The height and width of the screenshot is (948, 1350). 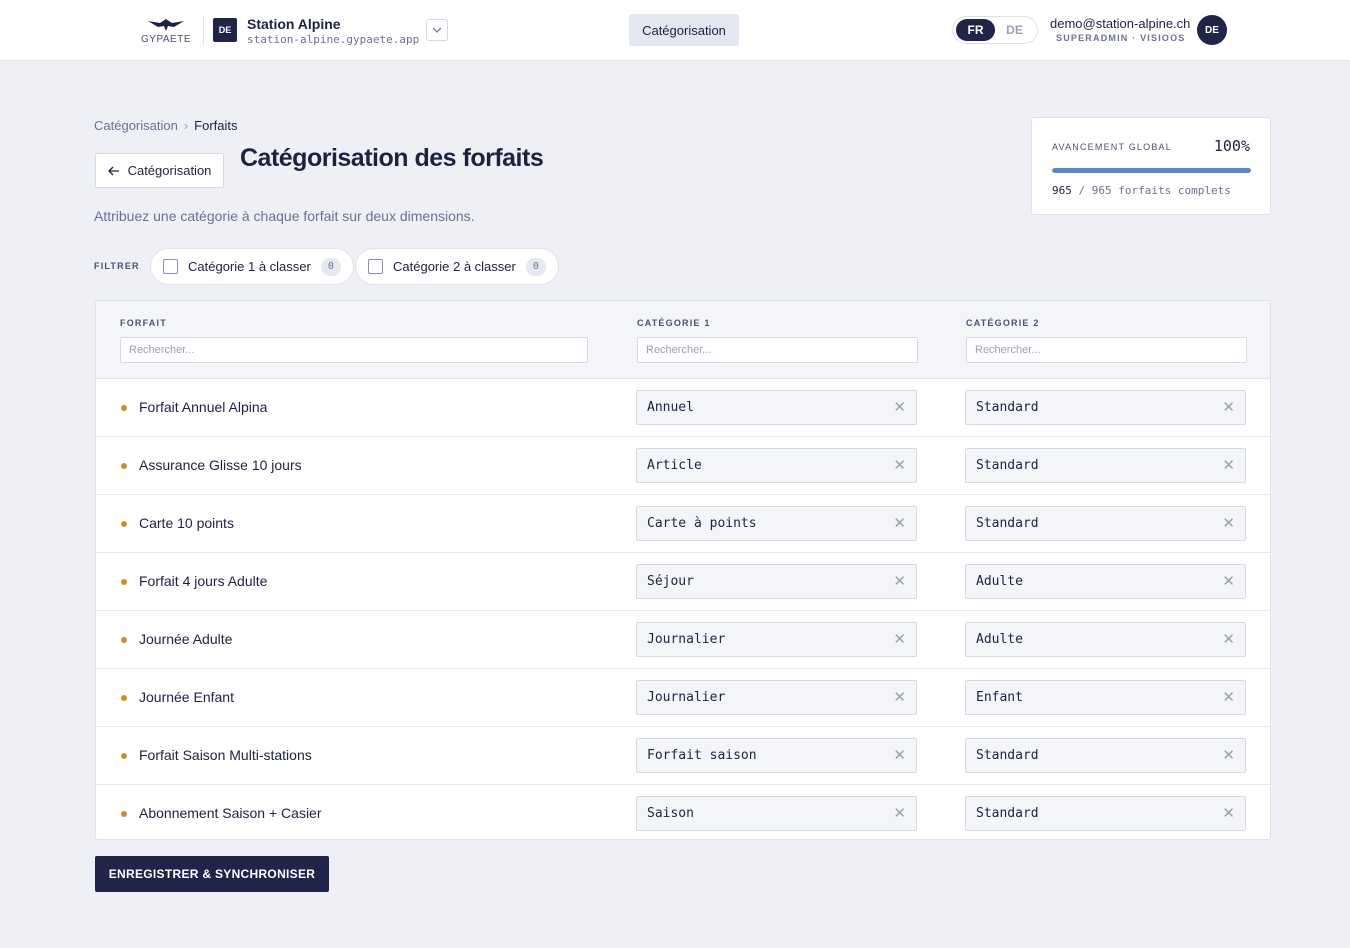 I want to click on categorie-1-select: Carte à points ✕, so click(x=776, y=523).